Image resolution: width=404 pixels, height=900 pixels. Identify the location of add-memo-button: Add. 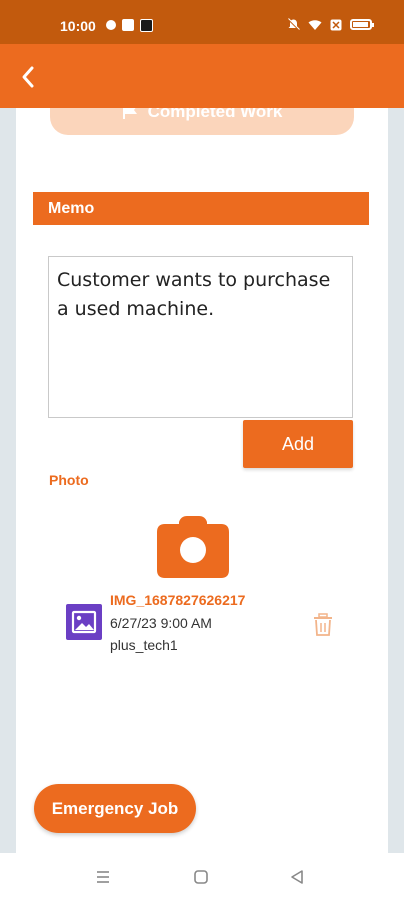
(298, 444).